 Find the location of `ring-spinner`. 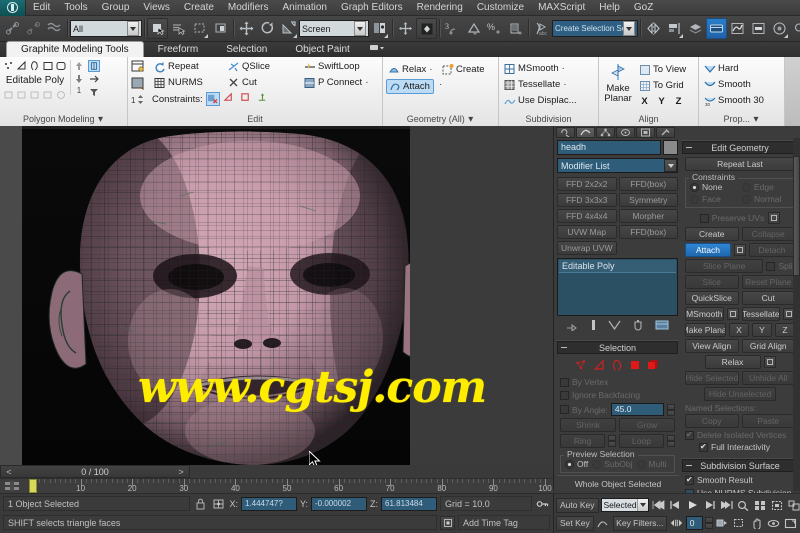

ring-spinner is located at coordinates (612, 441).